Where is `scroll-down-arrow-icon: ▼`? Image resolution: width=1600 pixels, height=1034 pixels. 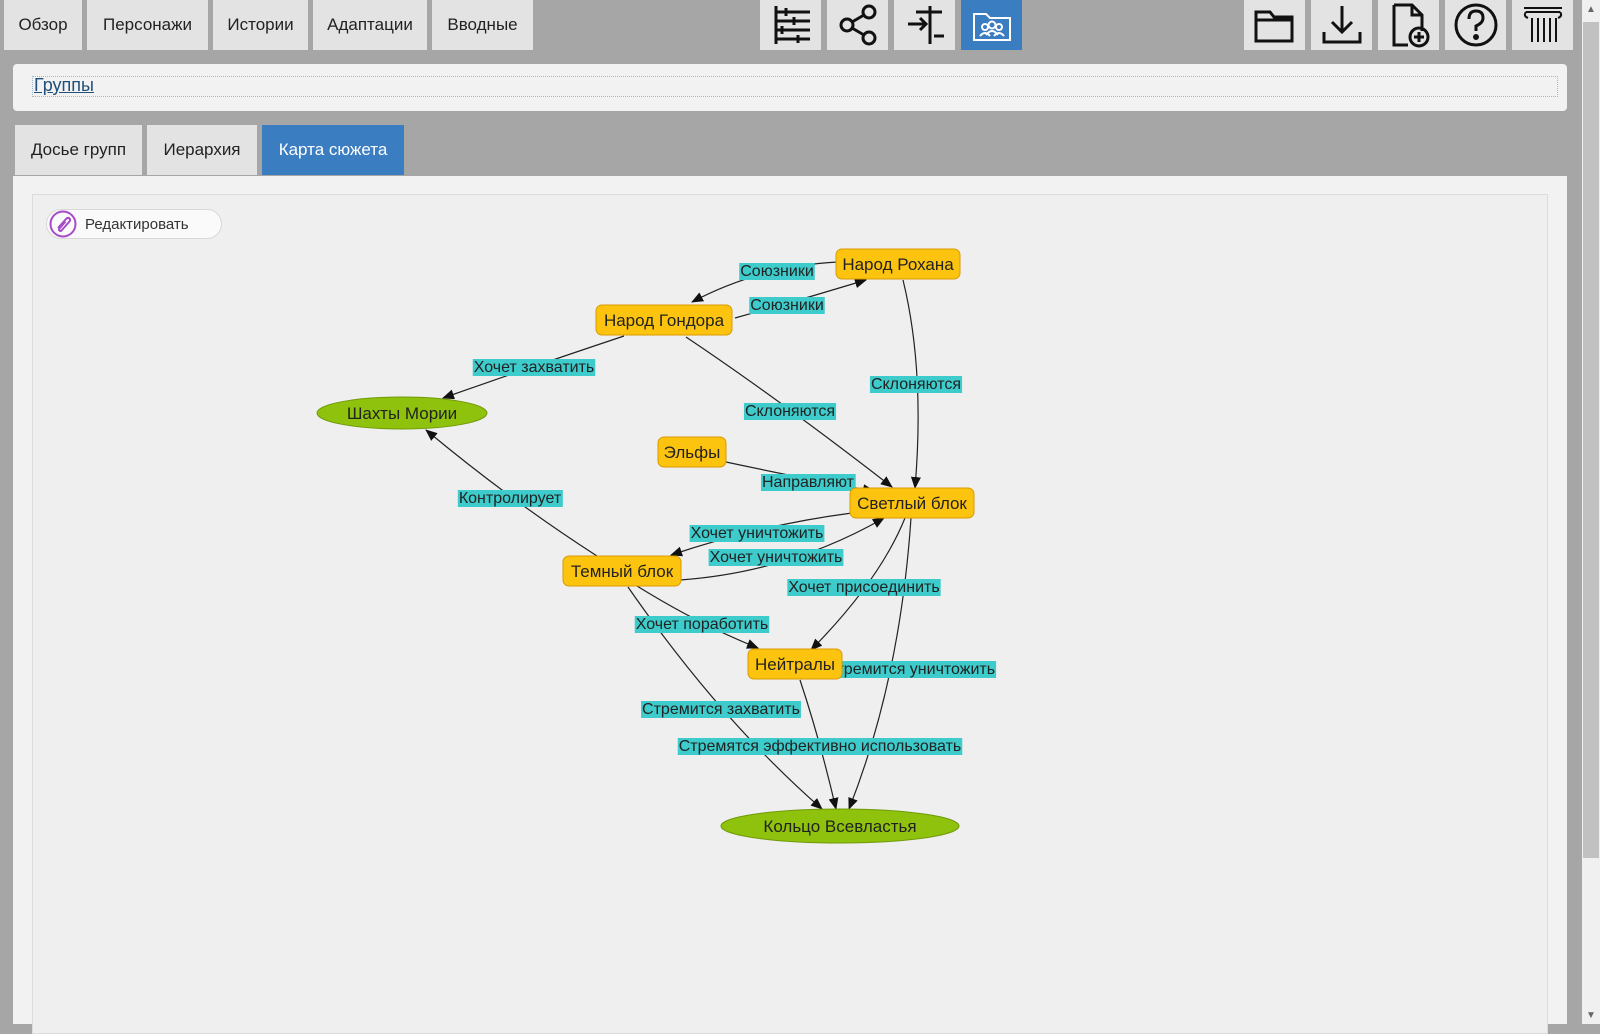 scroll-down-arrow-icon: ▼ is located at coordinates (1591, 1015).